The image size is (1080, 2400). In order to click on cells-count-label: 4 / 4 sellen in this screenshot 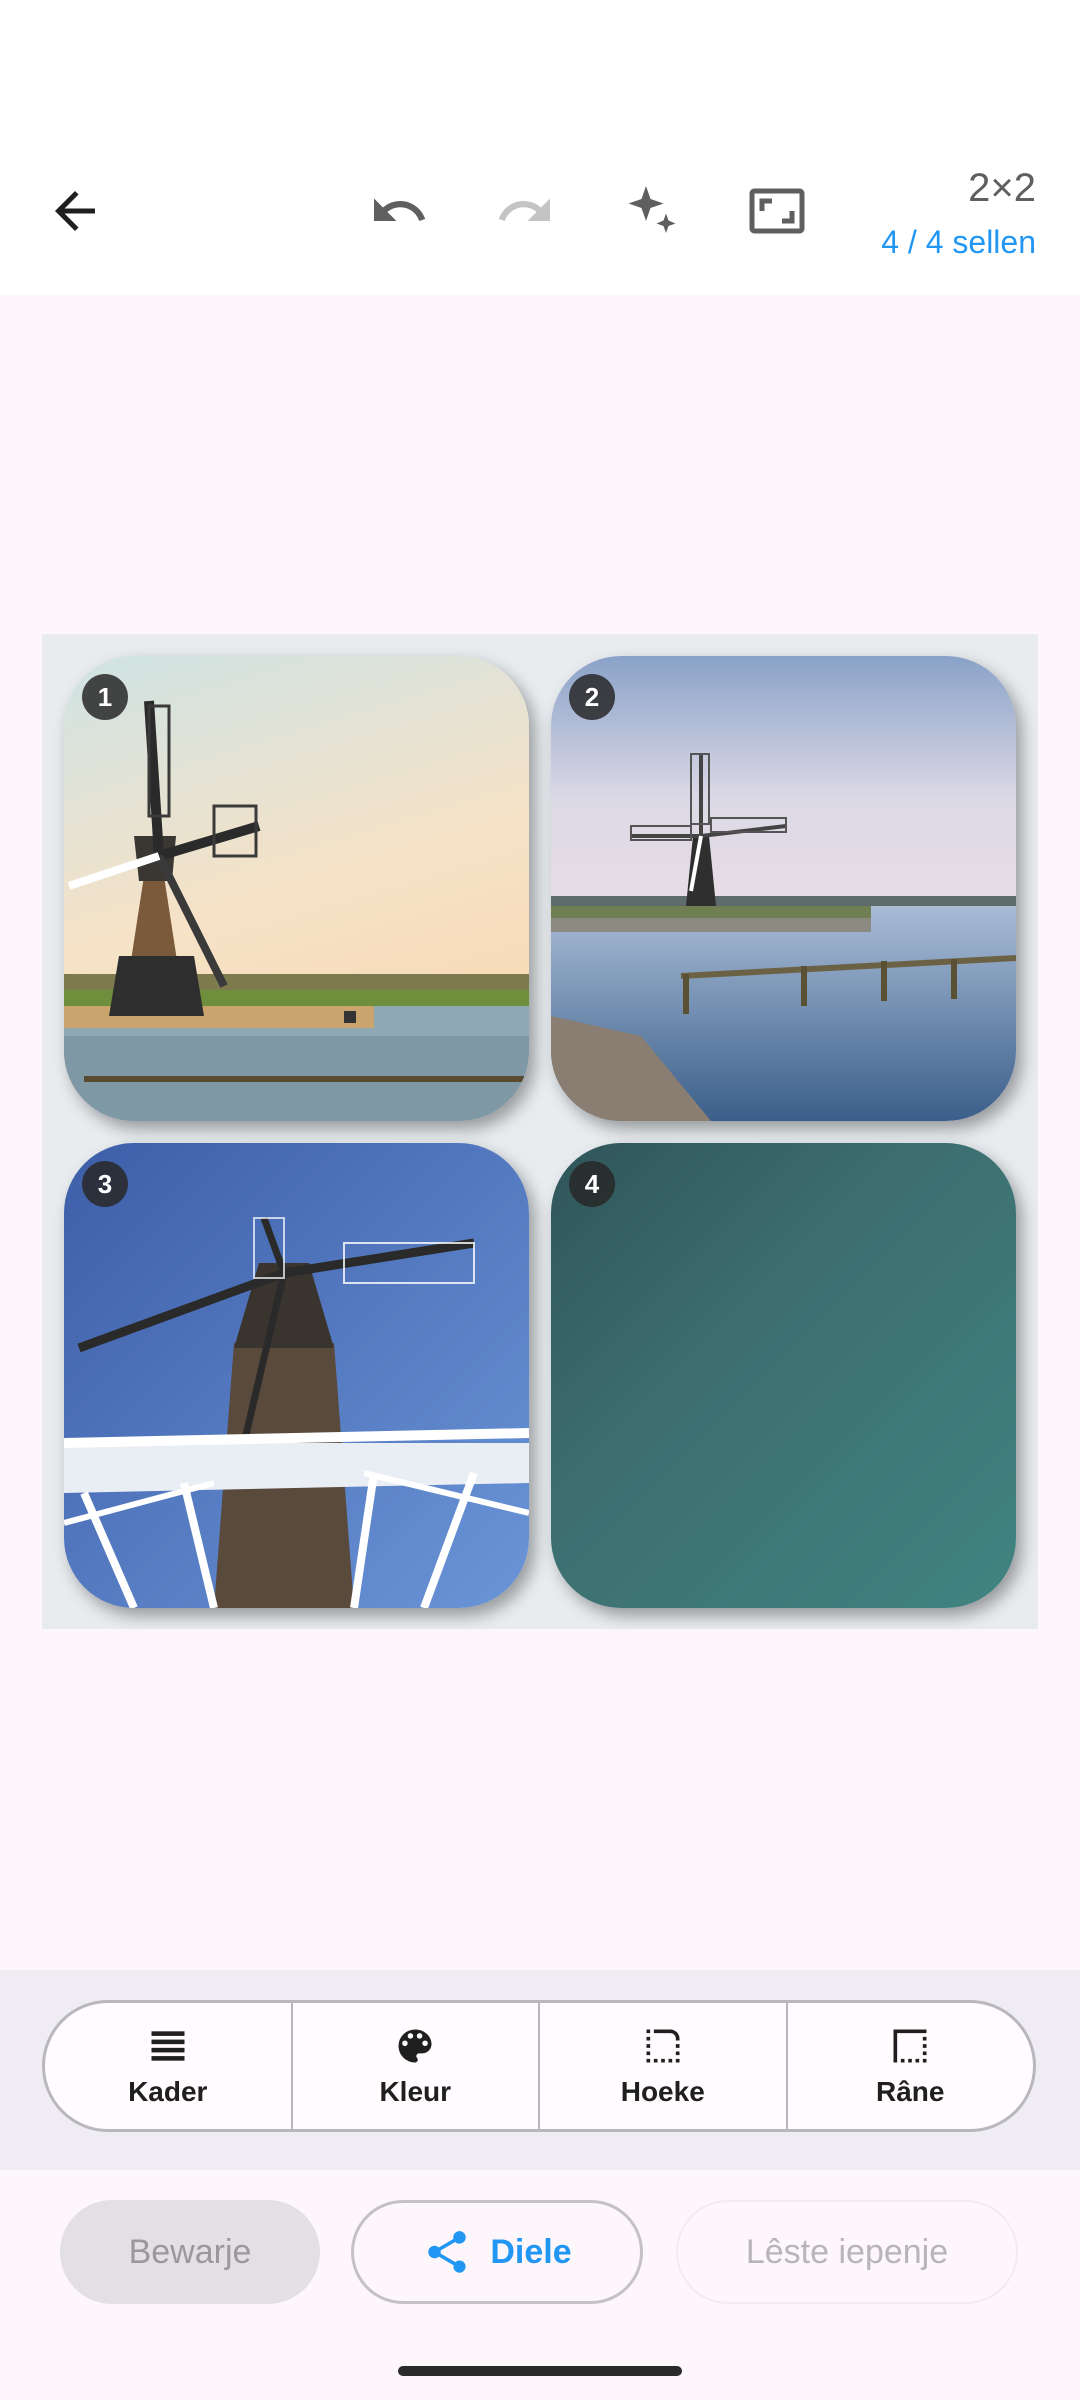, I will do `click(958, 242)`.